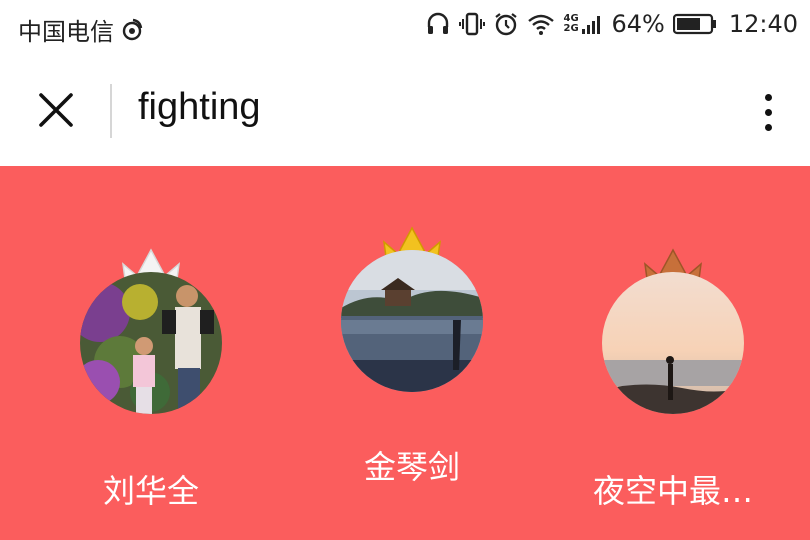 The width and height of the screenshot is (810, 540). I want to click on more-menu-button, so click(768, 112).